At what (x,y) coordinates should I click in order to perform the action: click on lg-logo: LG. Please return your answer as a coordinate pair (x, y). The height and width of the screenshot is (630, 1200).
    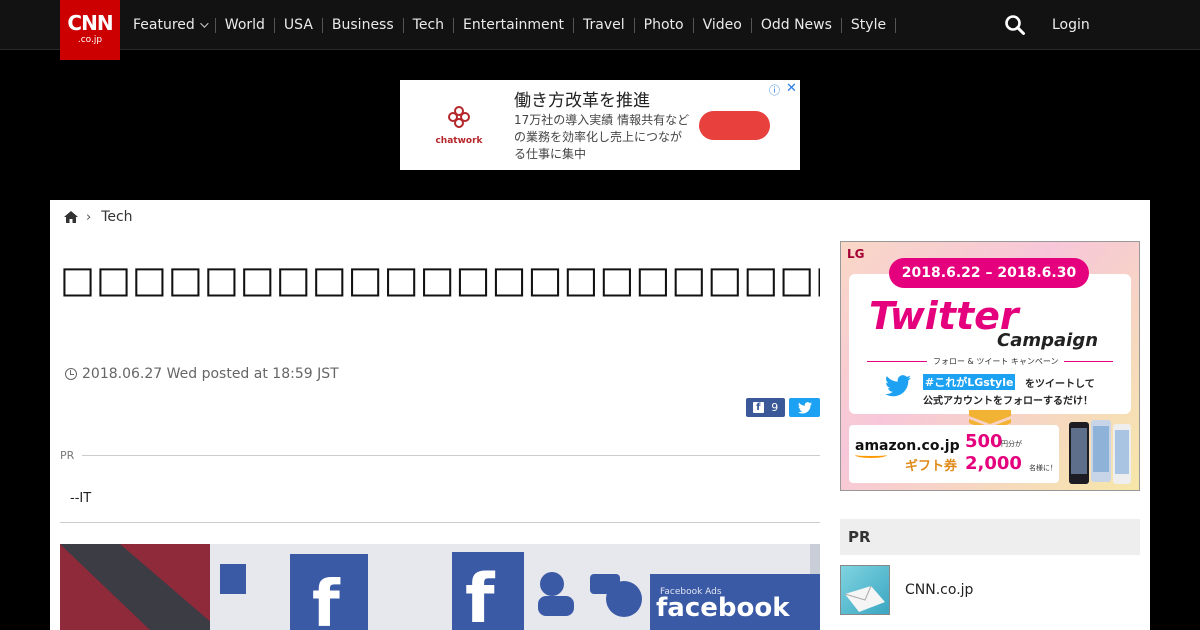
    Looking at the image, I should click on (856, 254).